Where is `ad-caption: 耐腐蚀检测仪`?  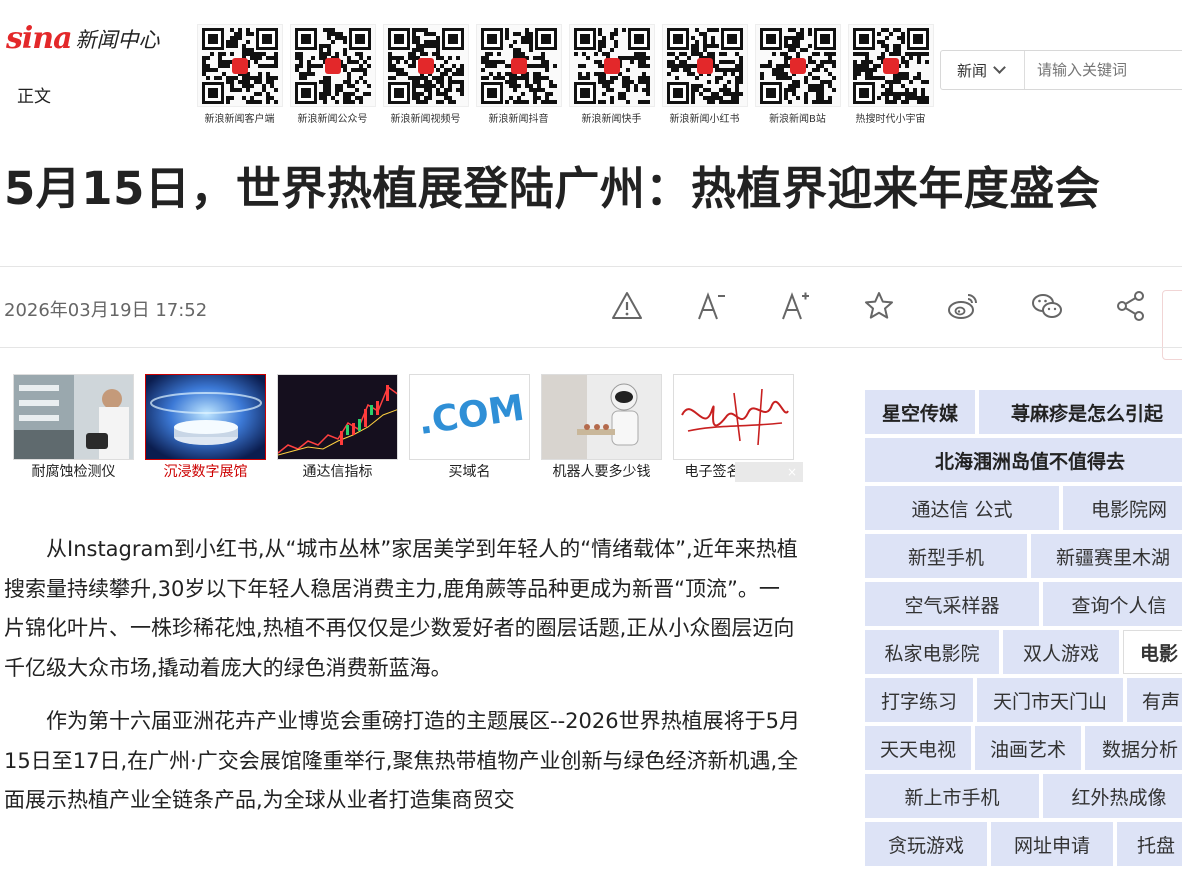 ad-caption: 耐腐蚀检测仪 is located at coordinates (73, 472).